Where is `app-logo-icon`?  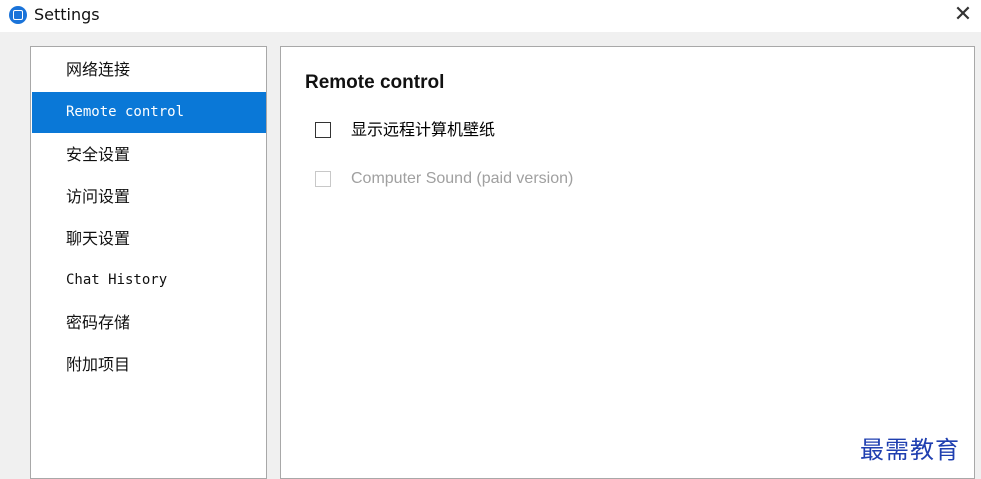 app-logo-icon is located at coordinates (18, 15).